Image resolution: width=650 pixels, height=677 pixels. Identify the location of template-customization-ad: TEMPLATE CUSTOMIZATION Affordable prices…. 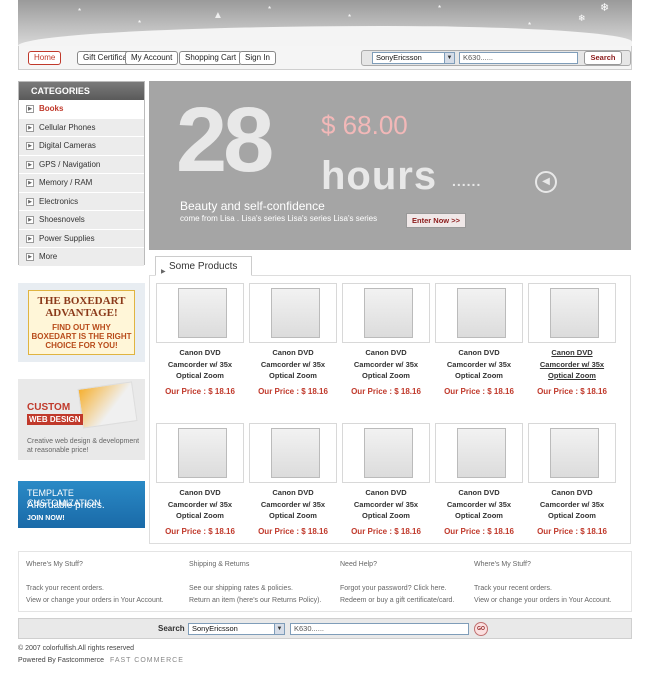
(81, 504).